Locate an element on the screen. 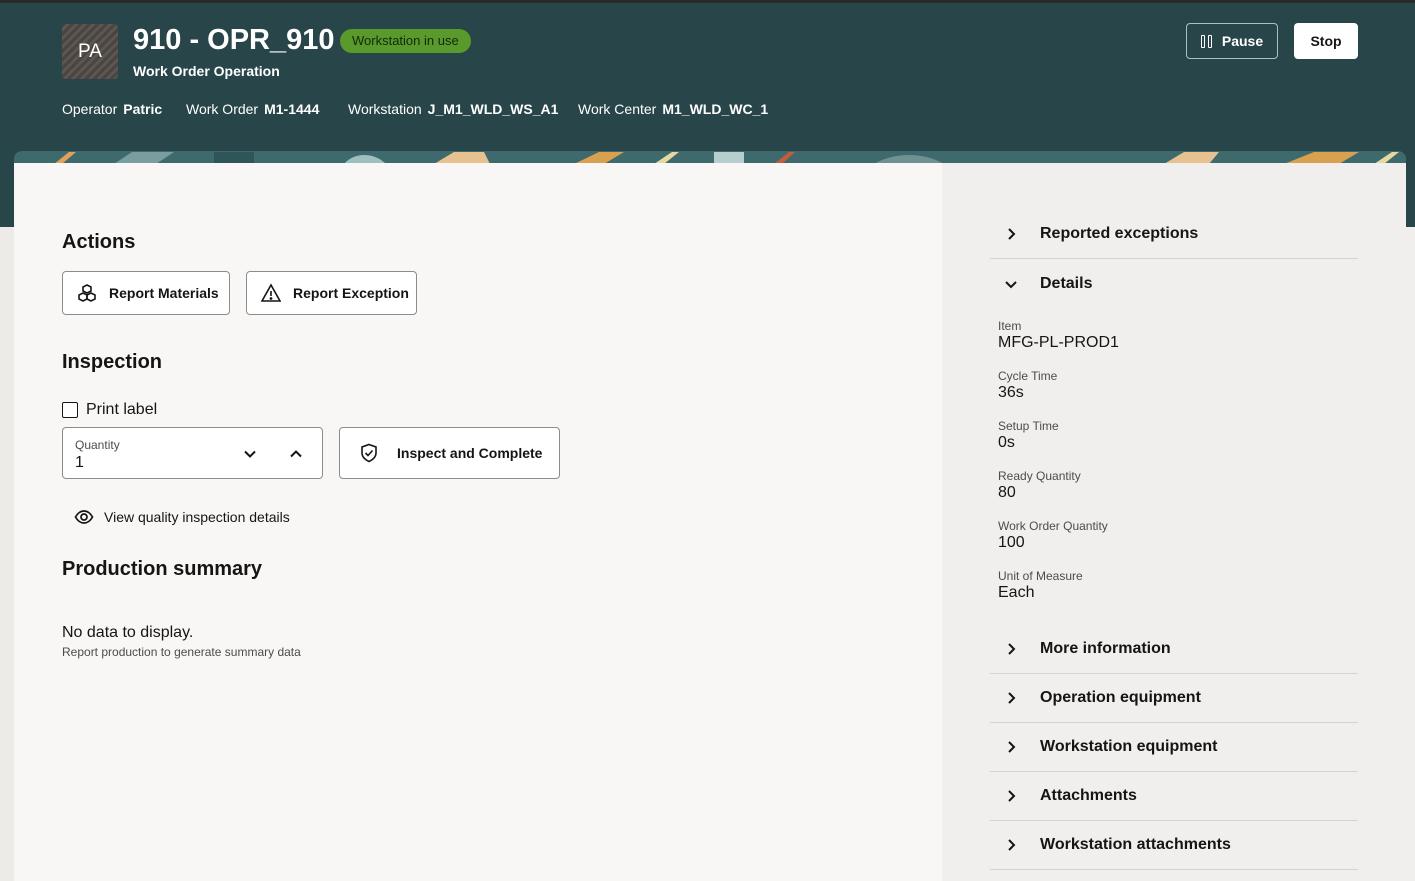 This screenshot has width=1415, height=881. report-exception-button: Report Exception is located at coordinates (331, 293).